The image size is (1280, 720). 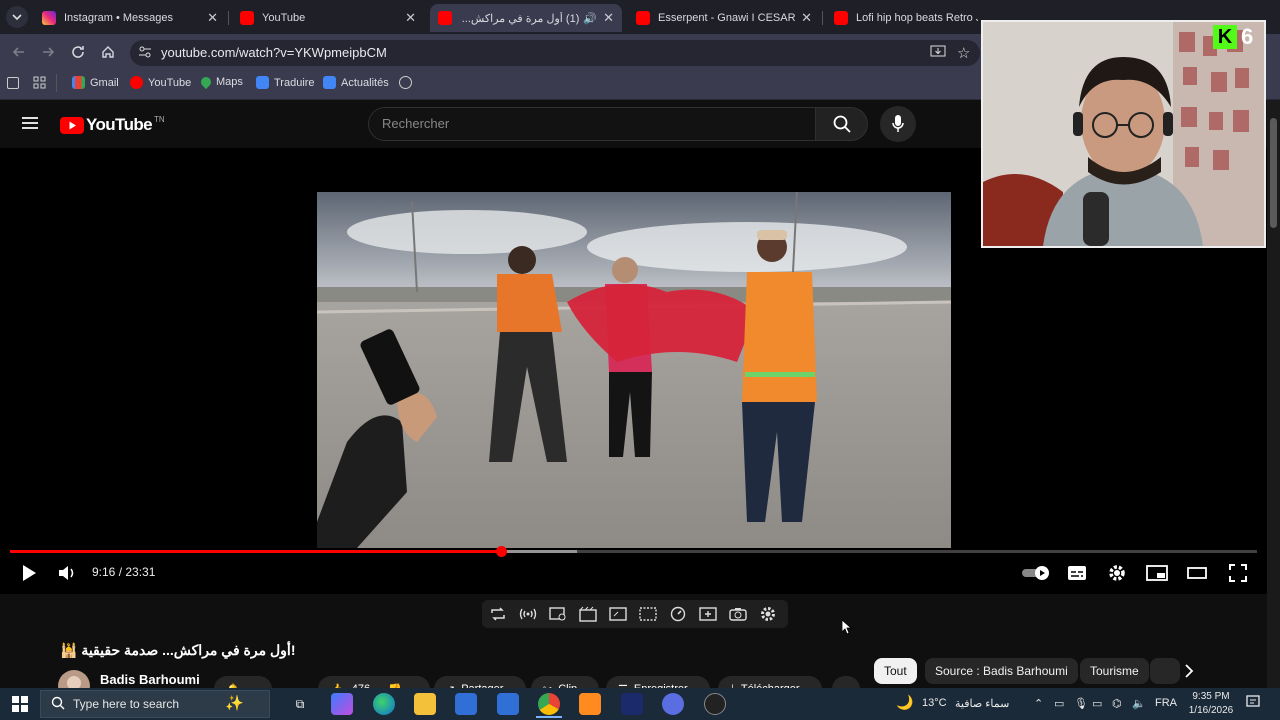 I want to click on network-icon: ⌬, so click(x=1117, y=703).